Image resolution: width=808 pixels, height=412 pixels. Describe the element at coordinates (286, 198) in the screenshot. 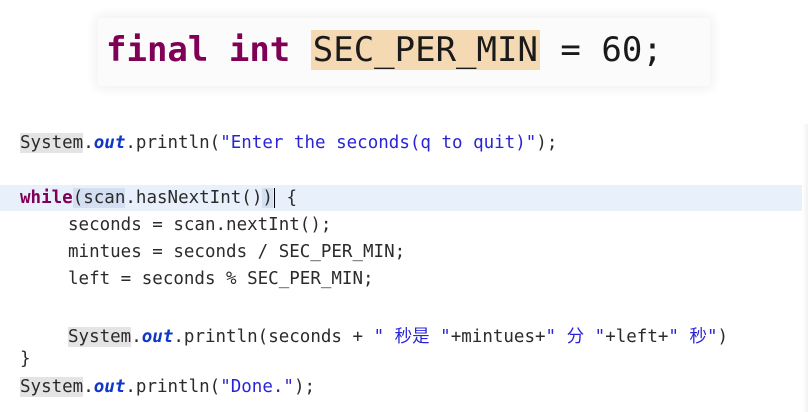

I see `open-brace: {` at that location.